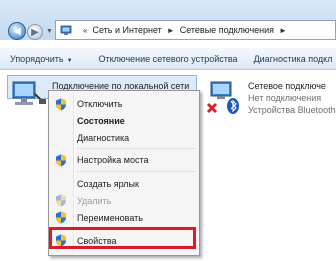  I want to click on menu-item-rename: Переименовать, so click(110, 218).